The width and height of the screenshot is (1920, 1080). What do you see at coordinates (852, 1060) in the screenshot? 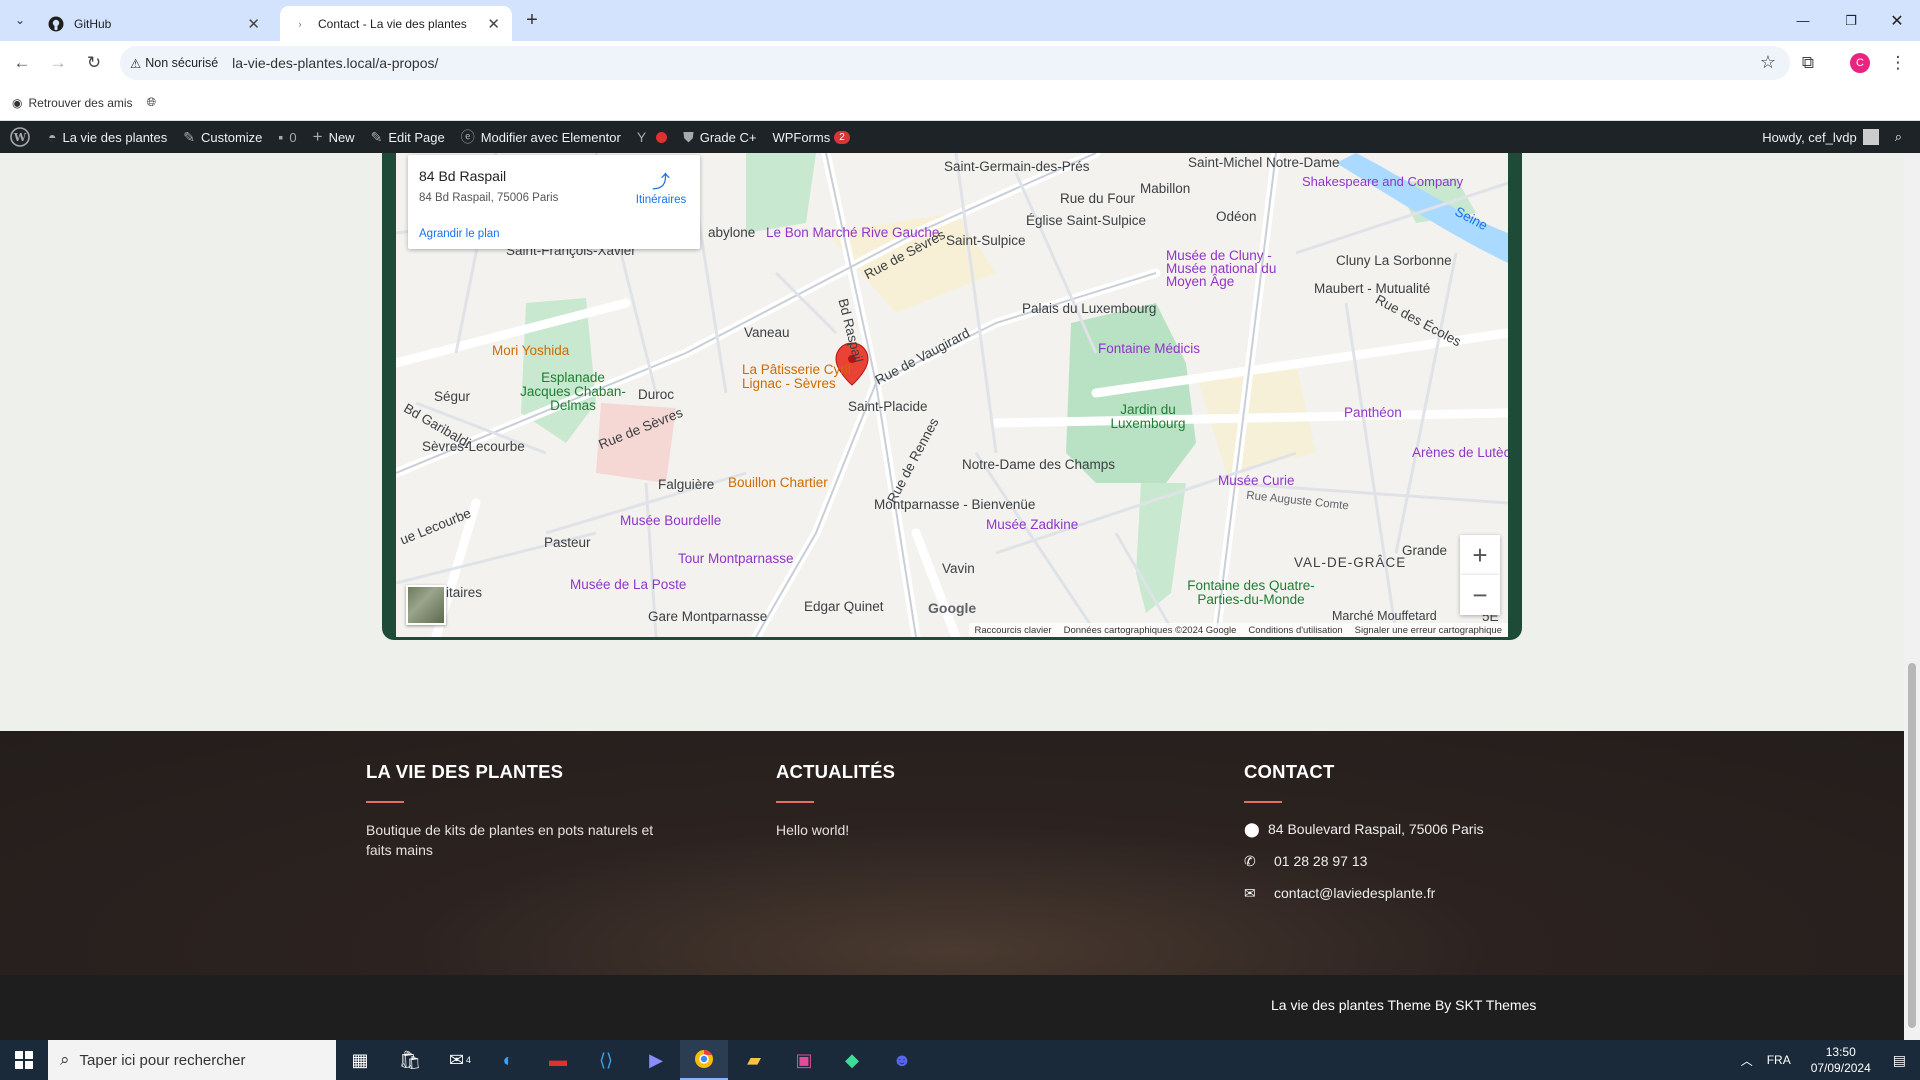
I see `app-icon: ◆` at bounding box center [852, 1060].